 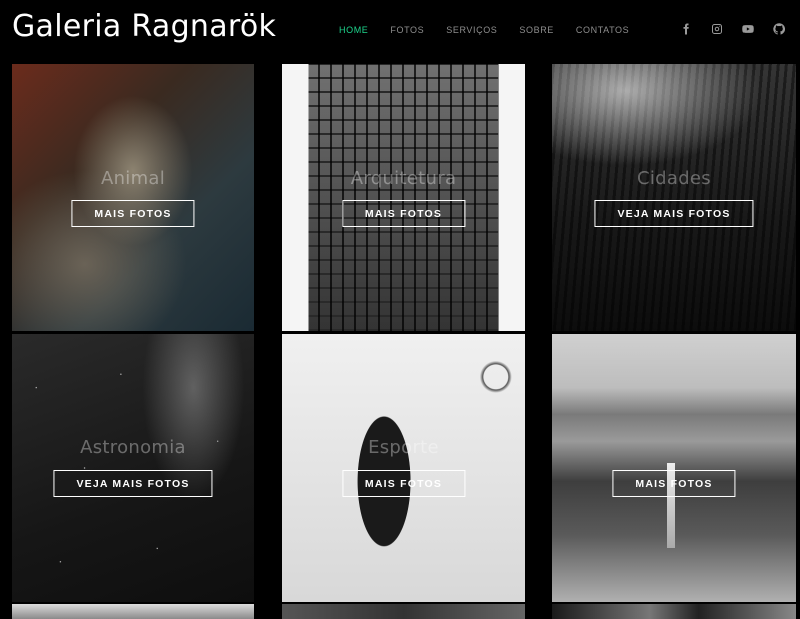 I want to click on instagram-icon, so click(x=717, y=29).